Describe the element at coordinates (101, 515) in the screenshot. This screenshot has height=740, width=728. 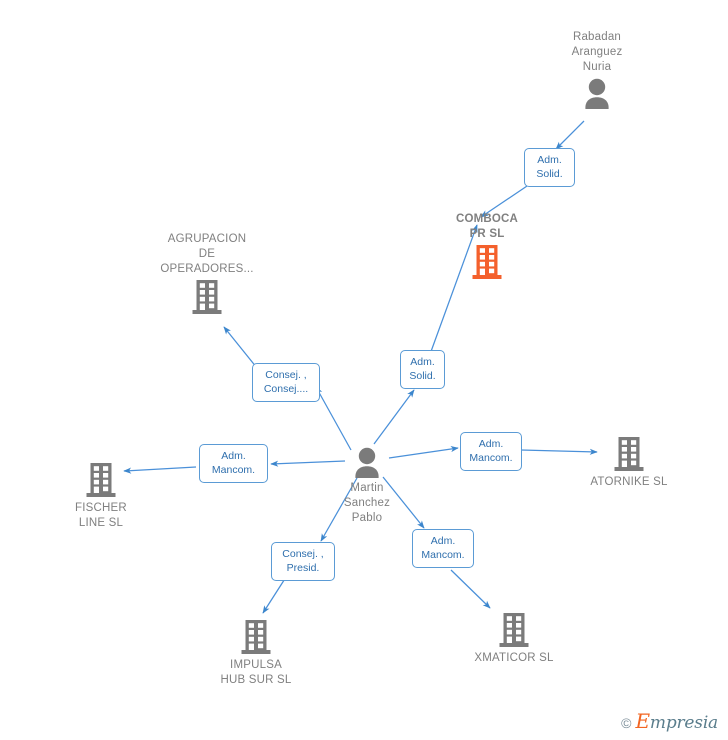
I see `node-label-fischer: FISCHER LINE SL` at that location.